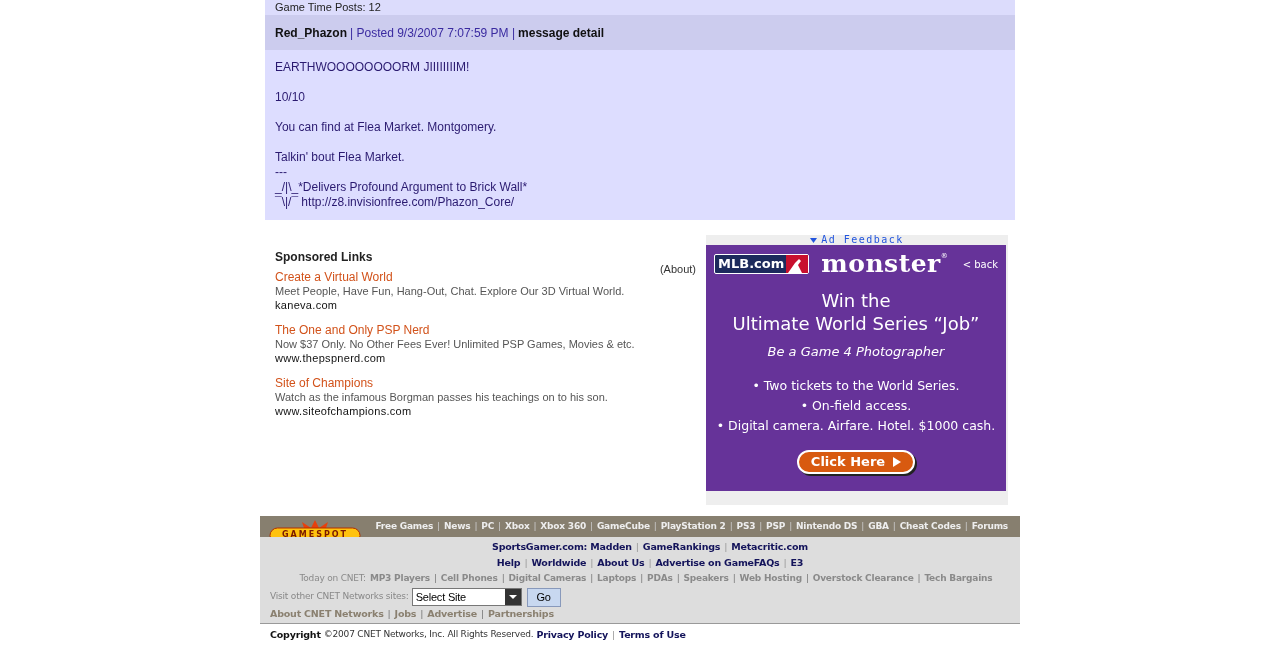 This screenshot has width=1280, height=646. What do you see at coordinates (452, 614) in the screenshot?
I see `footer-link: Advertise` at bounding box center [452, 614].